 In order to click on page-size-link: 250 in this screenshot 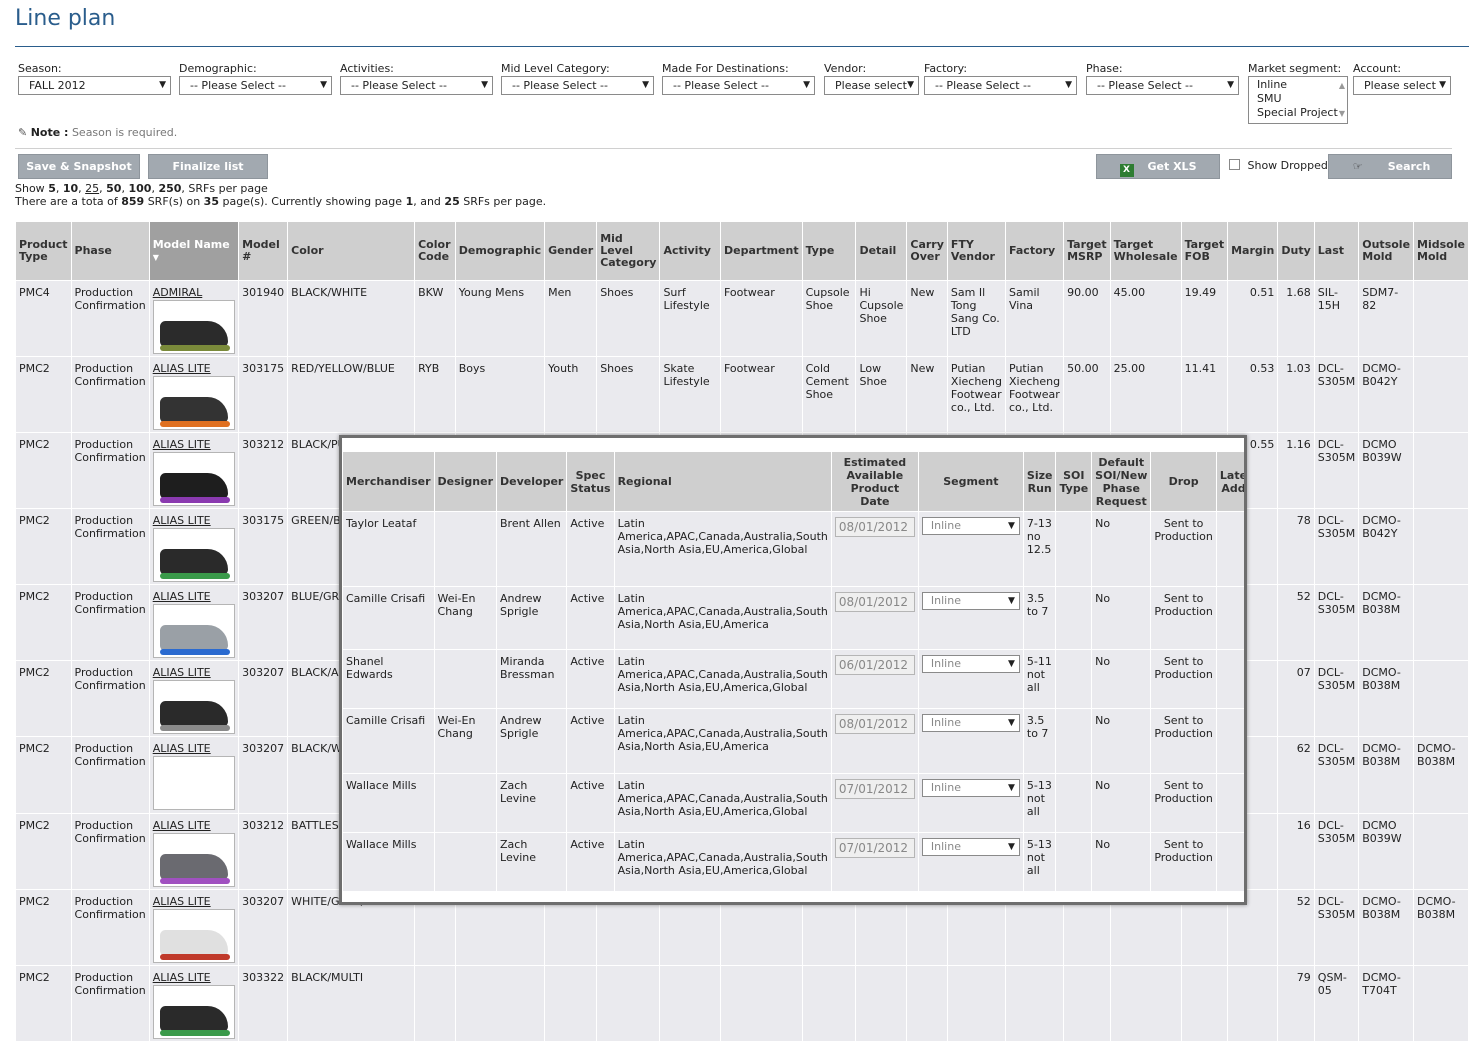, I will do `click(169, 188)`.